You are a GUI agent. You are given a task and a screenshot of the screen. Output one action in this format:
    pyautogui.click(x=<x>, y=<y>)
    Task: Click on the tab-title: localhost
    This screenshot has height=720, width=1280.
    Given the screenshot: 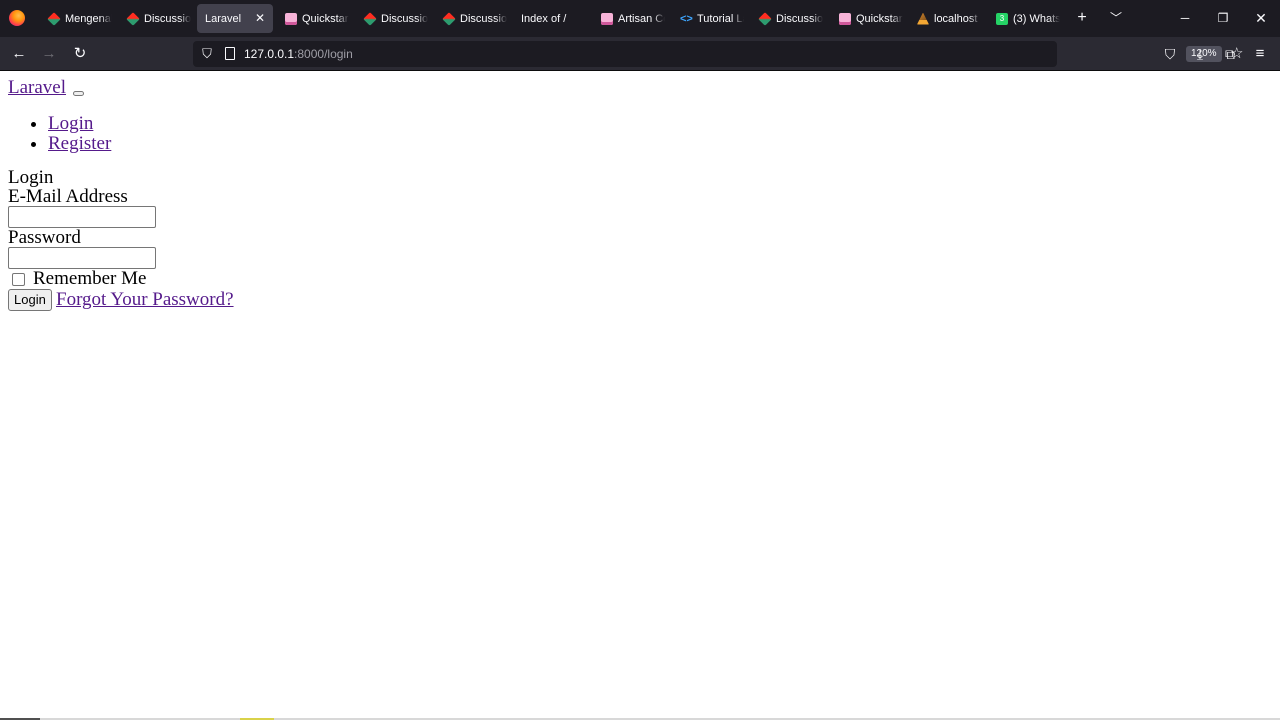 What is the action you would take?
    pyautogui.click(x=956, y=18)
    